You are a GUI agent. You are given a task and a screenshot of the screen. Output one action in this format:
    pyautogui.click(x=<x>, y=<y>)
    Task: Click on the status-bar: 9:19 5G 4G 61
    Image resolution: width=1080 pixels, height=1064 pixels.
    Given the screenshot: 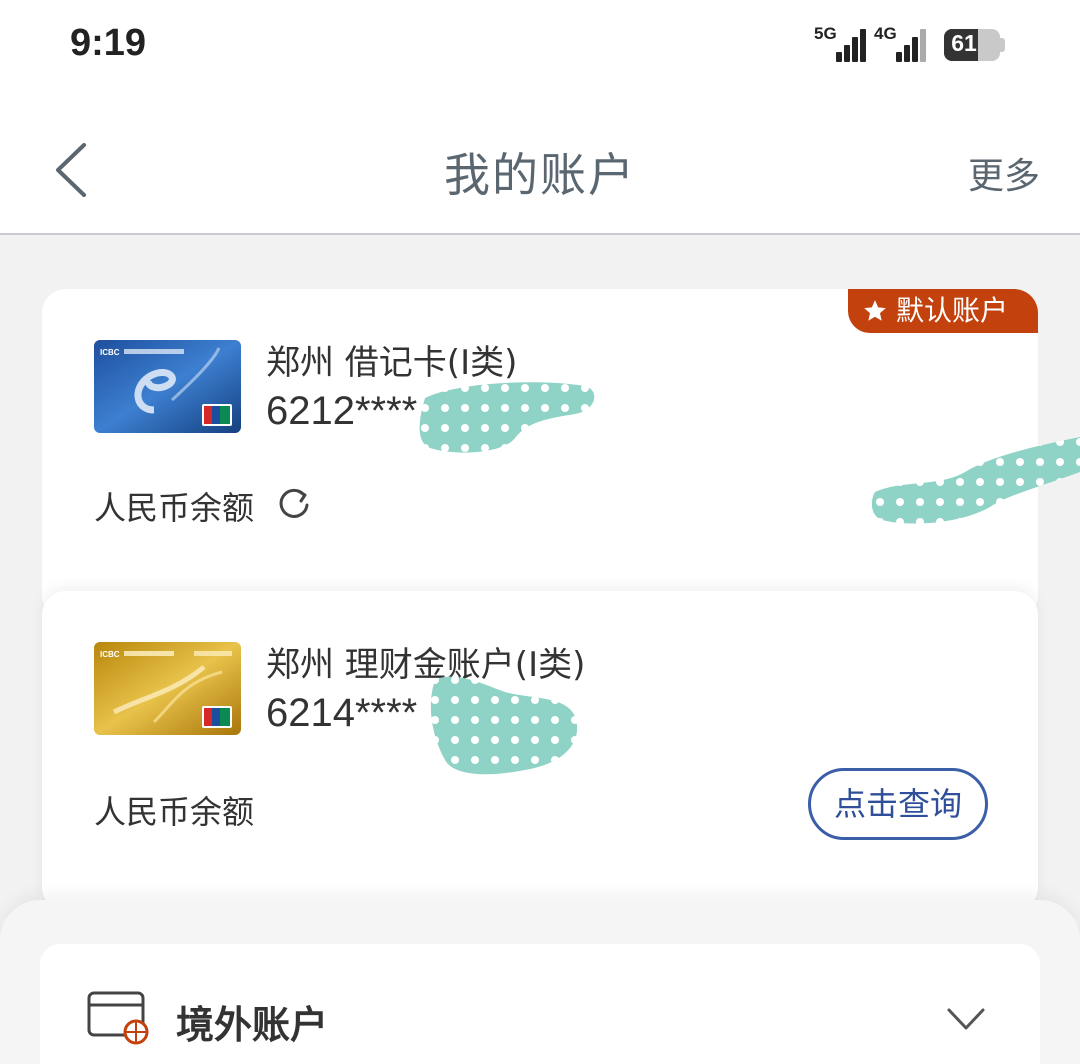 What is the action you would take?
    pyautogui.click(x=540, y=47)
    